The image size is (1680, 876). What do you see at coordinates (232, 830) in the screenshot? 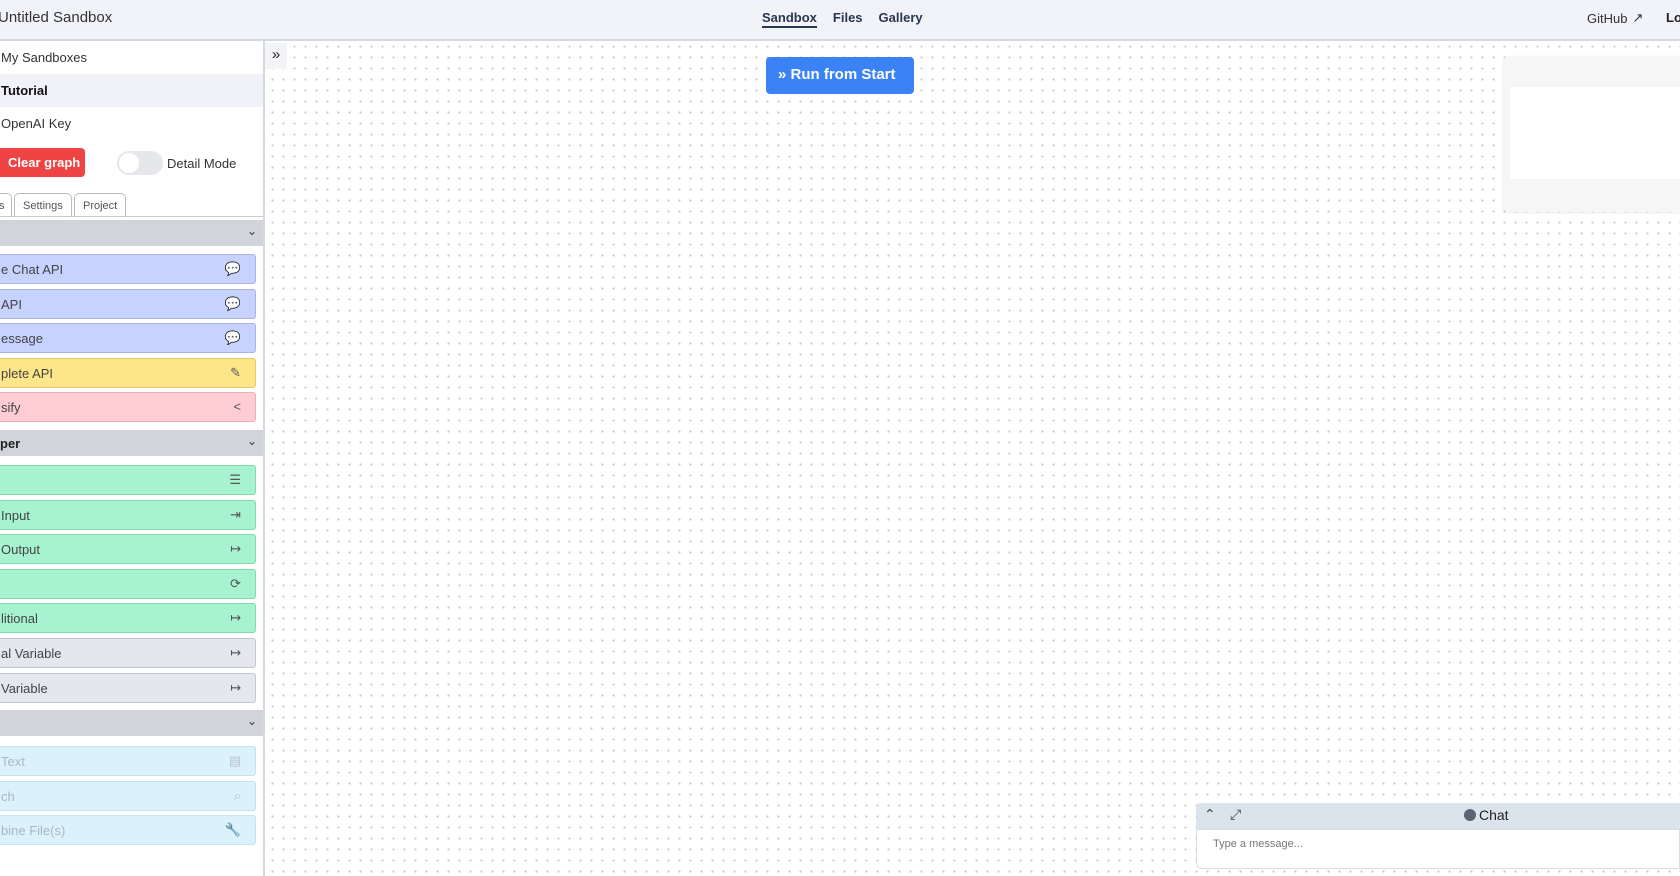
I see `wrench-icon: 🔧` at bounding box center [232, 830].